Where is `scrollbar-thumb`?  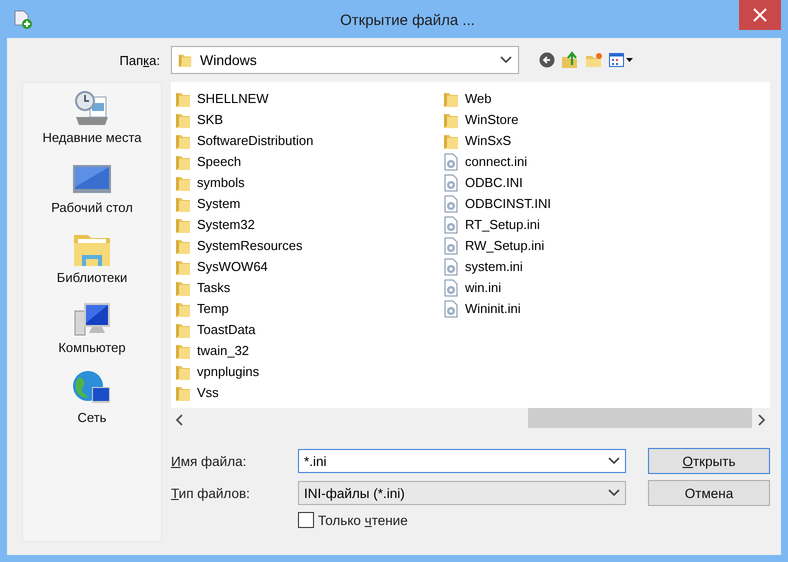 scrollbar-thumb is located at coordinates (640, 418).